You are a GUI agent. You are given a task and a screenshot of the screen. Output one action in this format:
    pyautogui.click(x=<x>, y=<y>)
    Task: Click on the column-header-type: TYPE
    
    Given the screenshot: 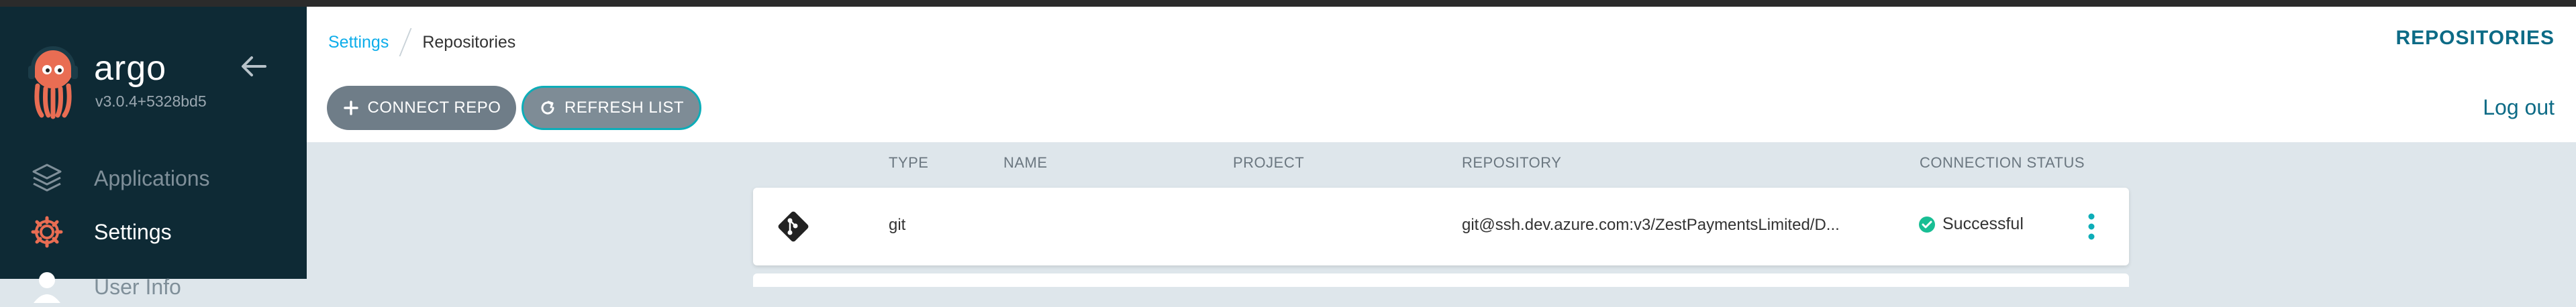 What is the action you would take?
    pyautogui.click(x=909, y=162)
    